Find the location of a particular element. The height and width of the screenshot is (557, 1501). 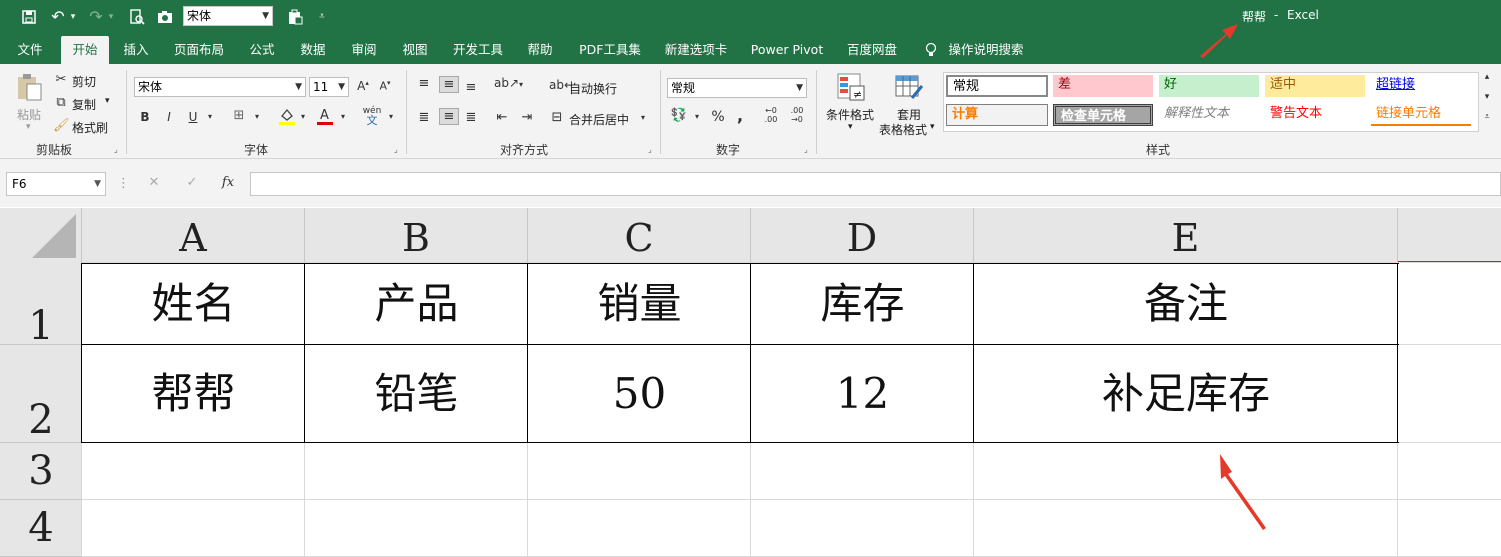

increase-decimal-icon: ←0.00 is located at coordinates (771, 115).